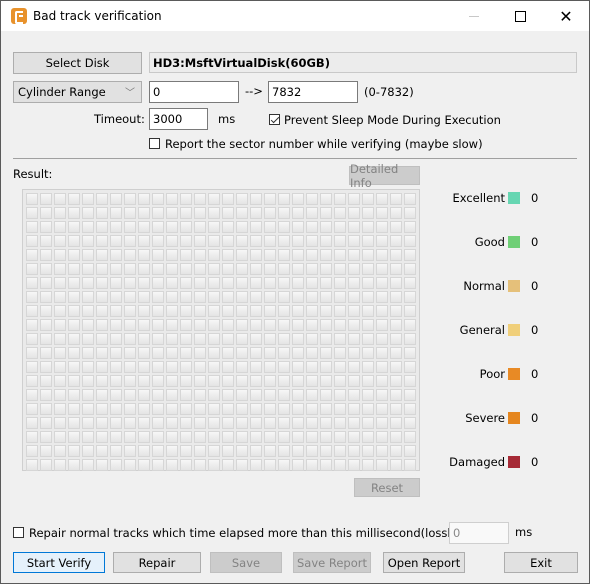 The width and height of the screenshot is (590, 584). I want to click on repair-button: Repair, so click(157, 562).